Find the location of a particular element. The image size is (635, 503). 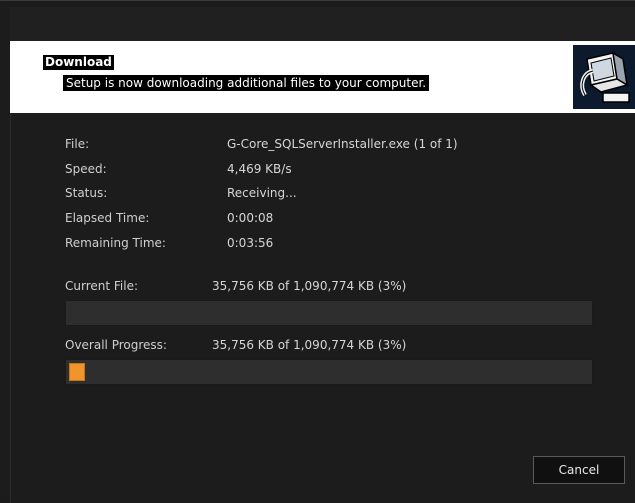

current-file-label: Current File: is located at coordinates (102, 286).